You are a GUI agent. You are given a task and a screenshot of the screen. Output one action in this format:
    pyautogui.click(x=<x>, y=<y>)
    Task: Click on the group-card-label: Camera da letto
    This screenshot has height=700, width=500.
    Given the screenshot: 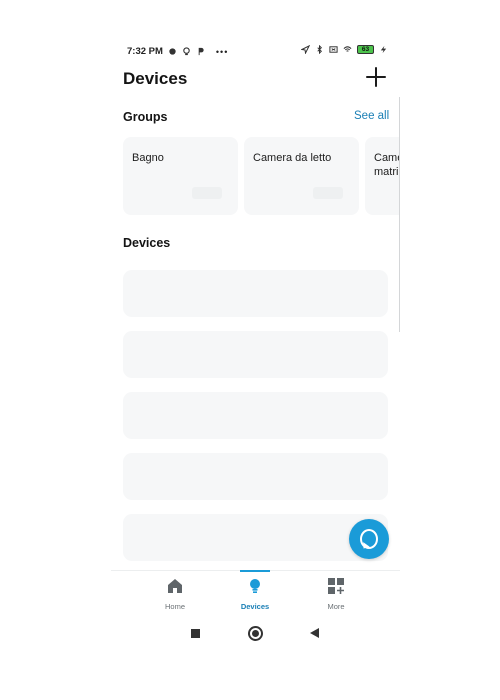 What is the action you would take?
    pyautogui.click(x=292, y=158)
    